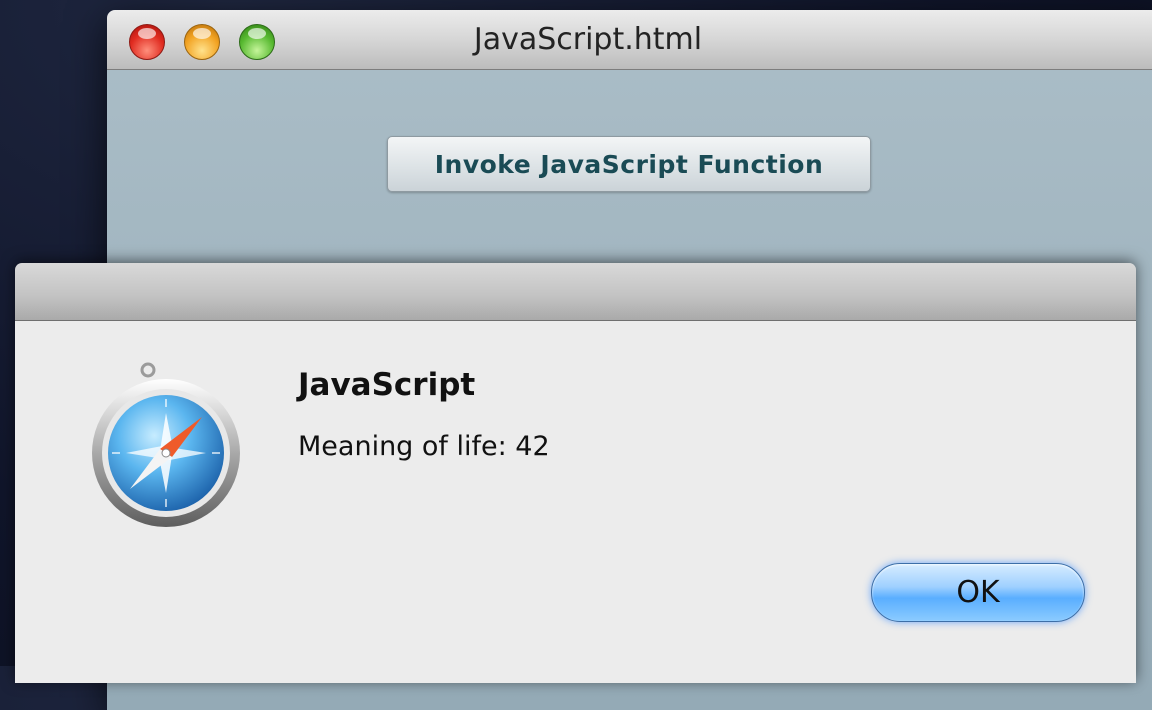 Image resolution: width=1152 pixels, height=710 pixels. I want to click on alert-titlebar, so click(575, 292).